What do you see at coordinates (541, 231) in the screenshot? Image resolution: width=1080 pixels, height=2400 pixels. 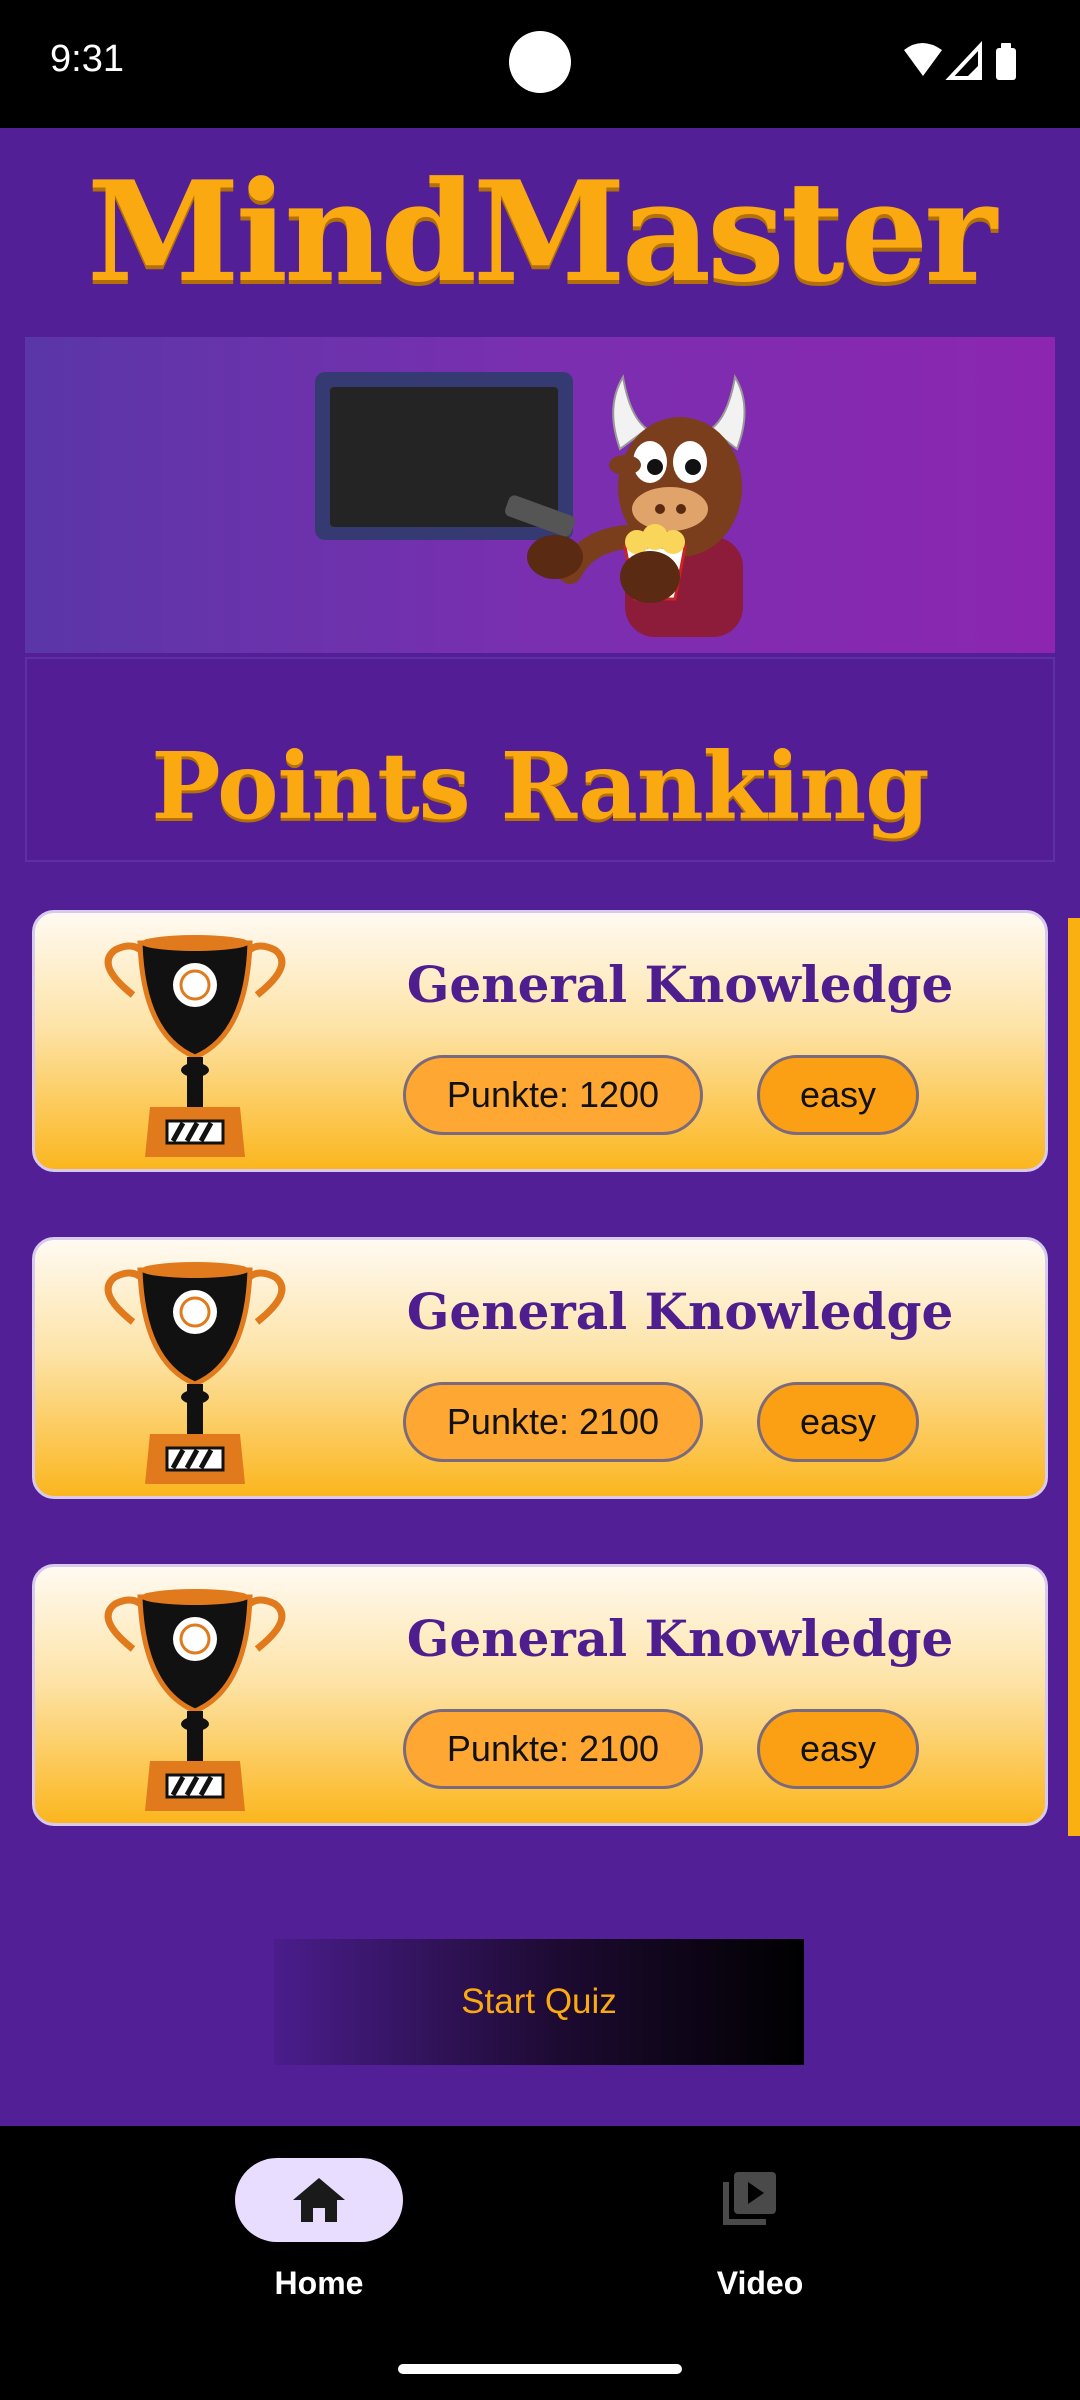 I see `app-title: MindMaster` at bounding box center [541, 231].